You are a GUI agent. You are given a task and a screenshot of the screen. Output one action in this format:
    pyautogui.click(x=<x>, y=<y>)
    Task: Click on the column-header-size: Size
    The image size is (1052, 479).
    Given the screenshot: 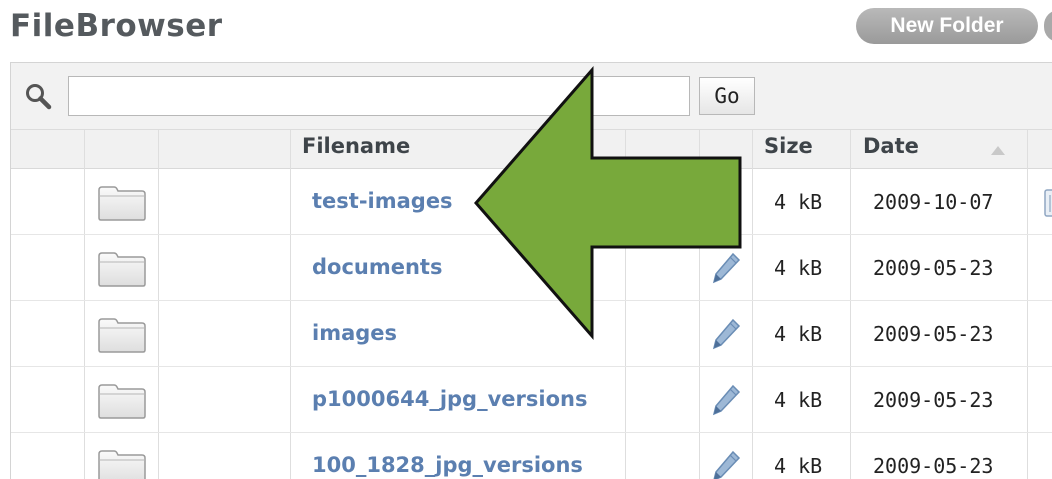 What is the action you would take?
    pyautogui.click(x=788, y=146)
    